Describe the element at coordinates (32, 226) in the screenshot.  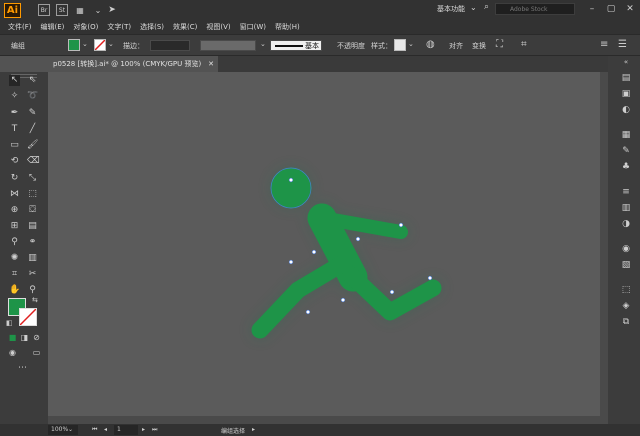
I see `gradient-tool-icon: ▤` at that location.